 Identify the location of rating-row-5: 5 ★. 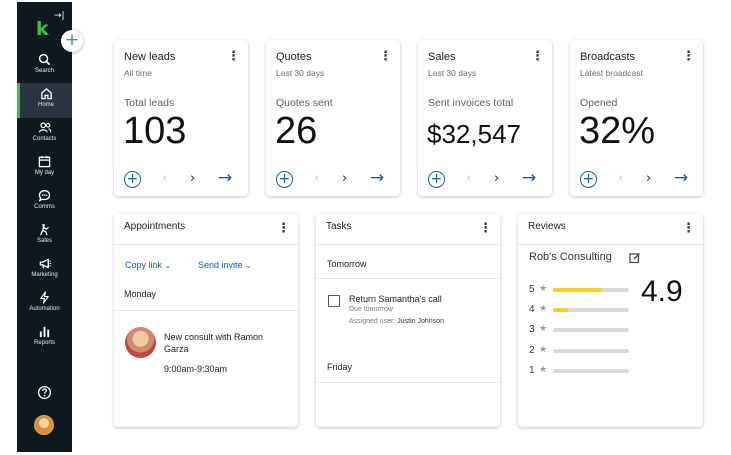
(584, 290).